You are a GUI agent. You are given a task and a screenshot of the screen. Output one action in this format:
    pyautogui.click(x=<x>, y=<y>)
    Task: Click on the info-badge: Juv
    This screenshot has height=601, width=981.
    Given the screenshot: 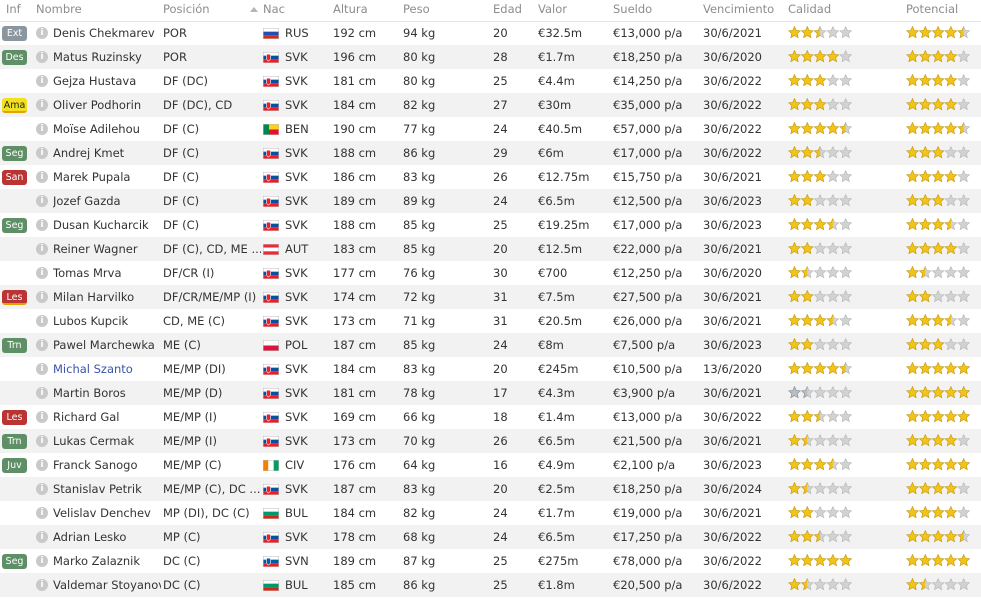 What is the action you would take?
    pyautogui.click(x=14, y=465)
    